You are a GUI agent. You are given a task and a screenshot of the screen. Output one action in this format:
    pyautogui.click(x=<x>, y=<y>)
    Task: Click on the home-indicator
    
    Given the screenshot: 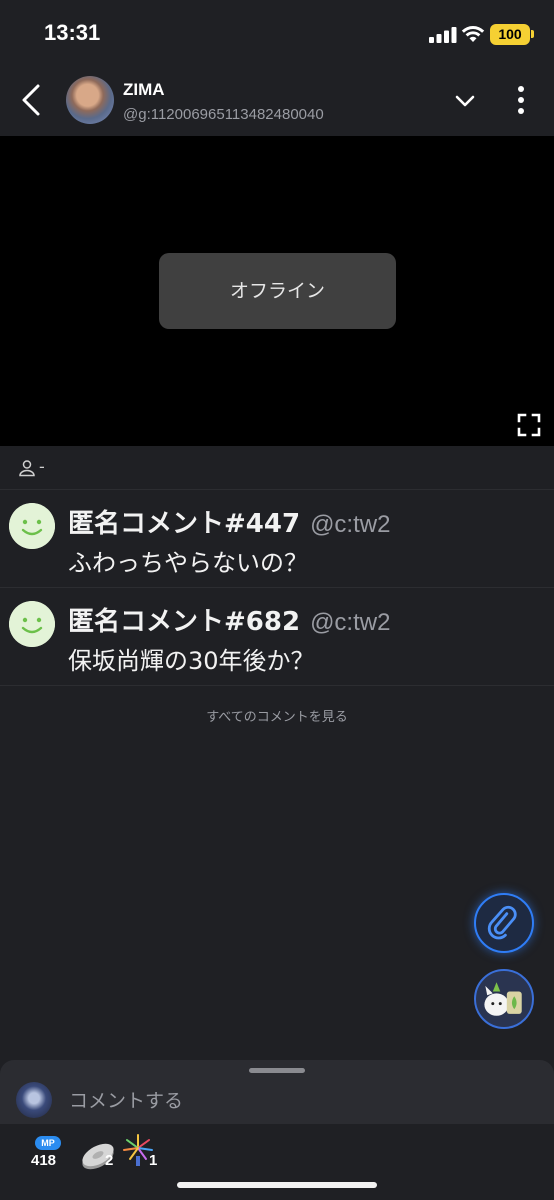 What is the action you would take?
    pyautogui.click(x=277, y=1185)
    